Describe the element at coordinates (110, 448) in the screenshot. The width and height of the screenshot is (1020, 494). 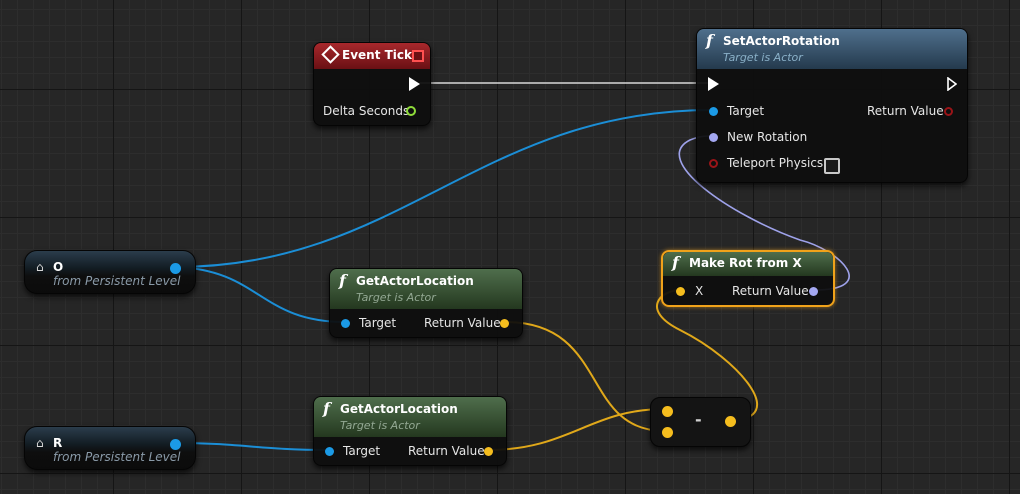
I see `actor-r-reference-node: ⌂ R from Persistent Level` at that location.